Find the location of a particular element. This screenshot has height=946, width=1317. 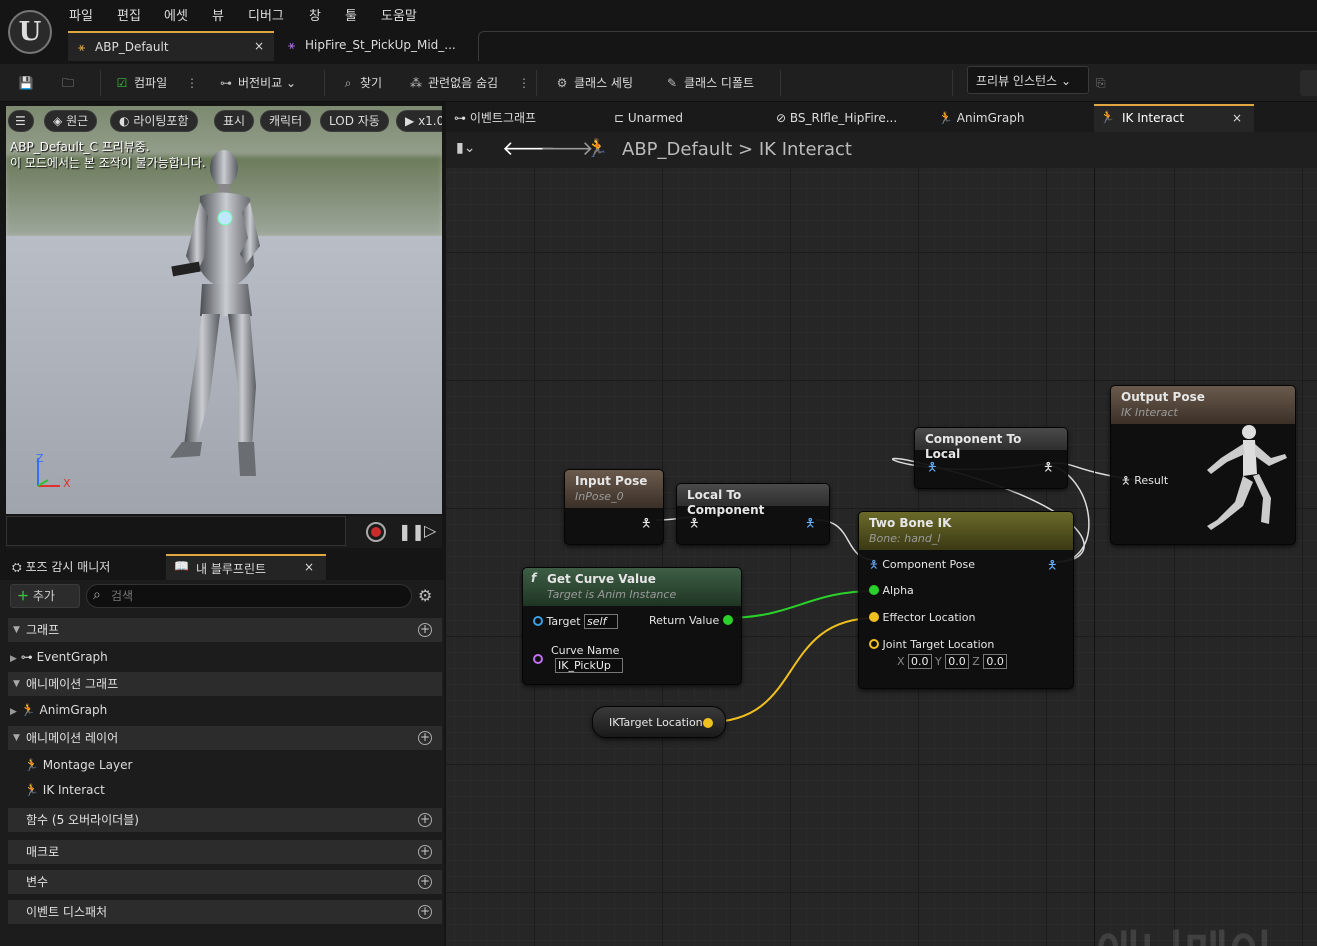

vector-pin-icon is located at coordinates (708, 723).